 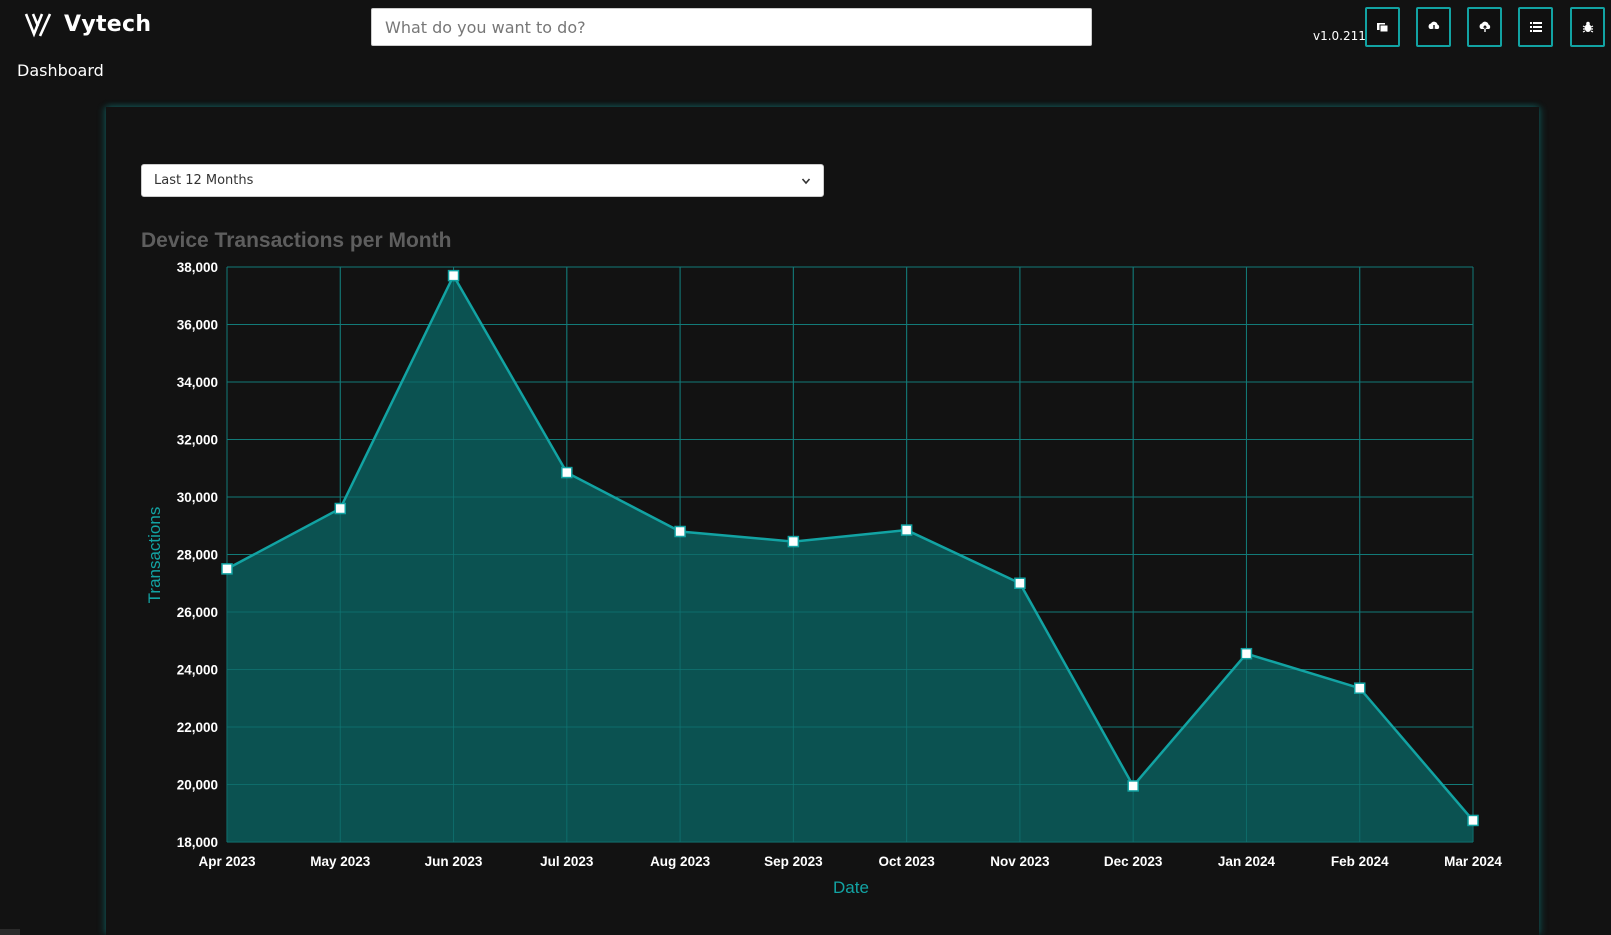 I want to click on upload-button, so click(x=1484, y=27).